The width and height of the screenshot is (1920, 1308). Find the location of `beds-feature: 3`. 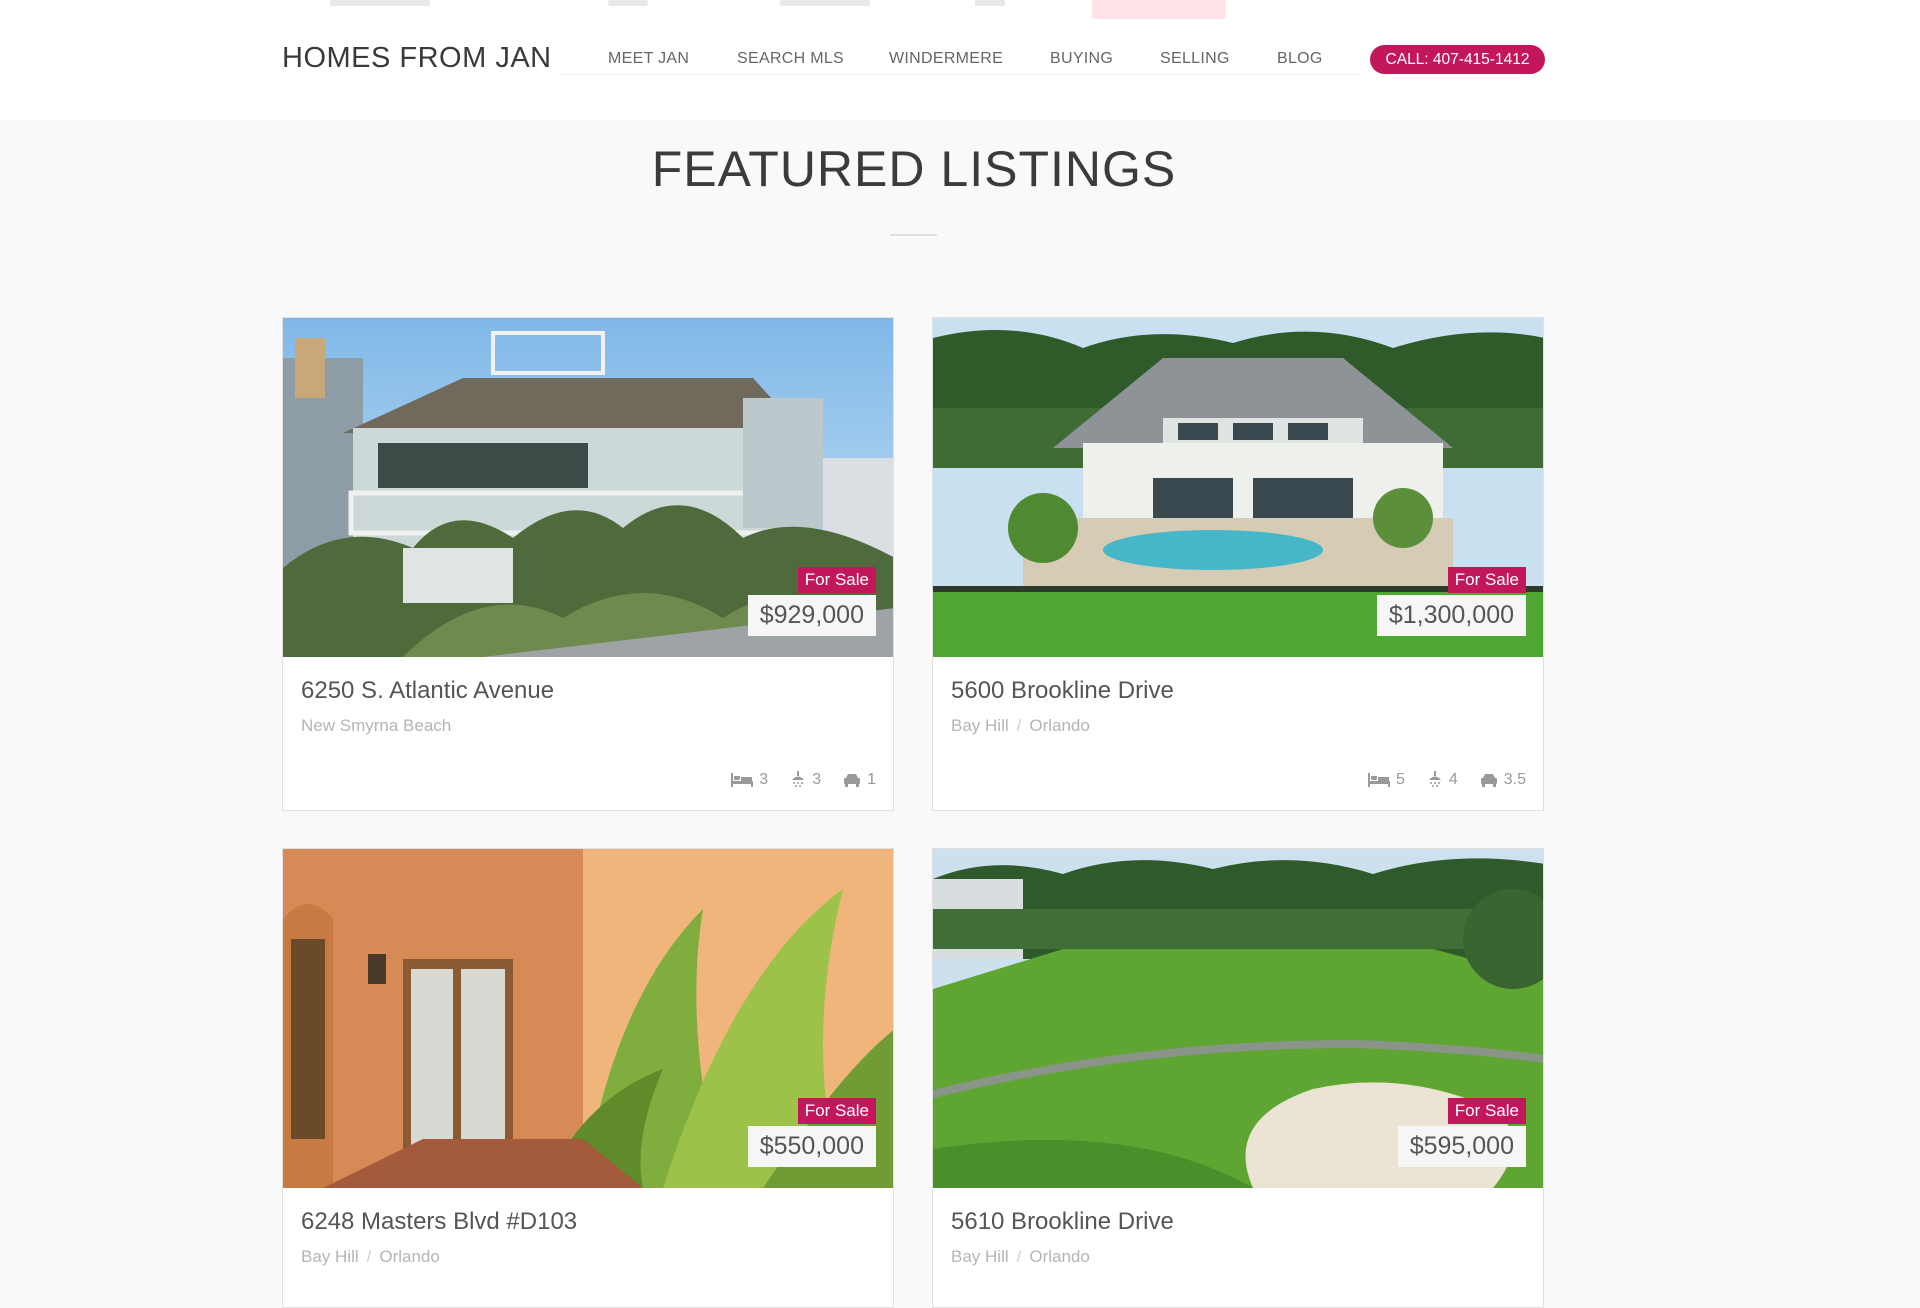

beds-feature: 3 is located at coordinates (749, 780).